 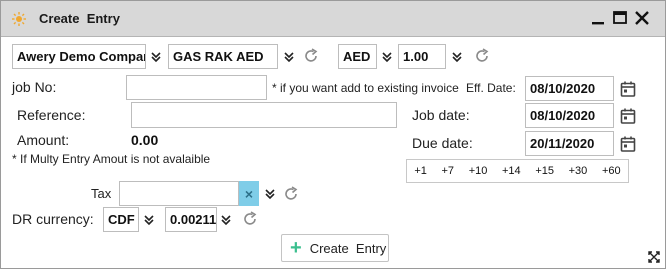 What do you see at coordinates (365, 88) in the screenshot?
I see `job-no-hint: * if you want add to existing invoice` at bounding box center [365, 88].